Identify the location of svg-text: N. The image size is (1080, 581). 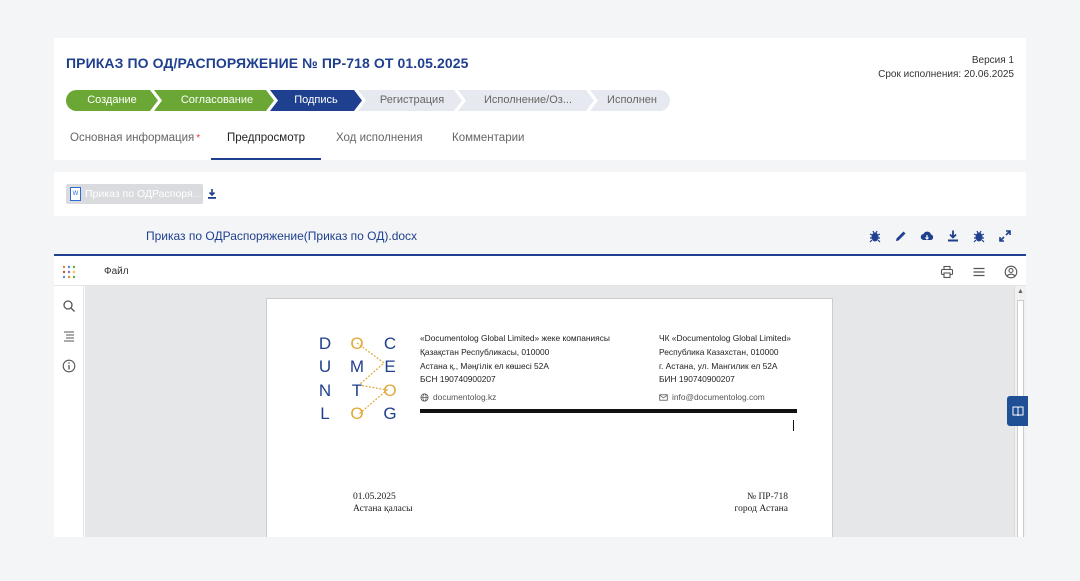
(325, 390).